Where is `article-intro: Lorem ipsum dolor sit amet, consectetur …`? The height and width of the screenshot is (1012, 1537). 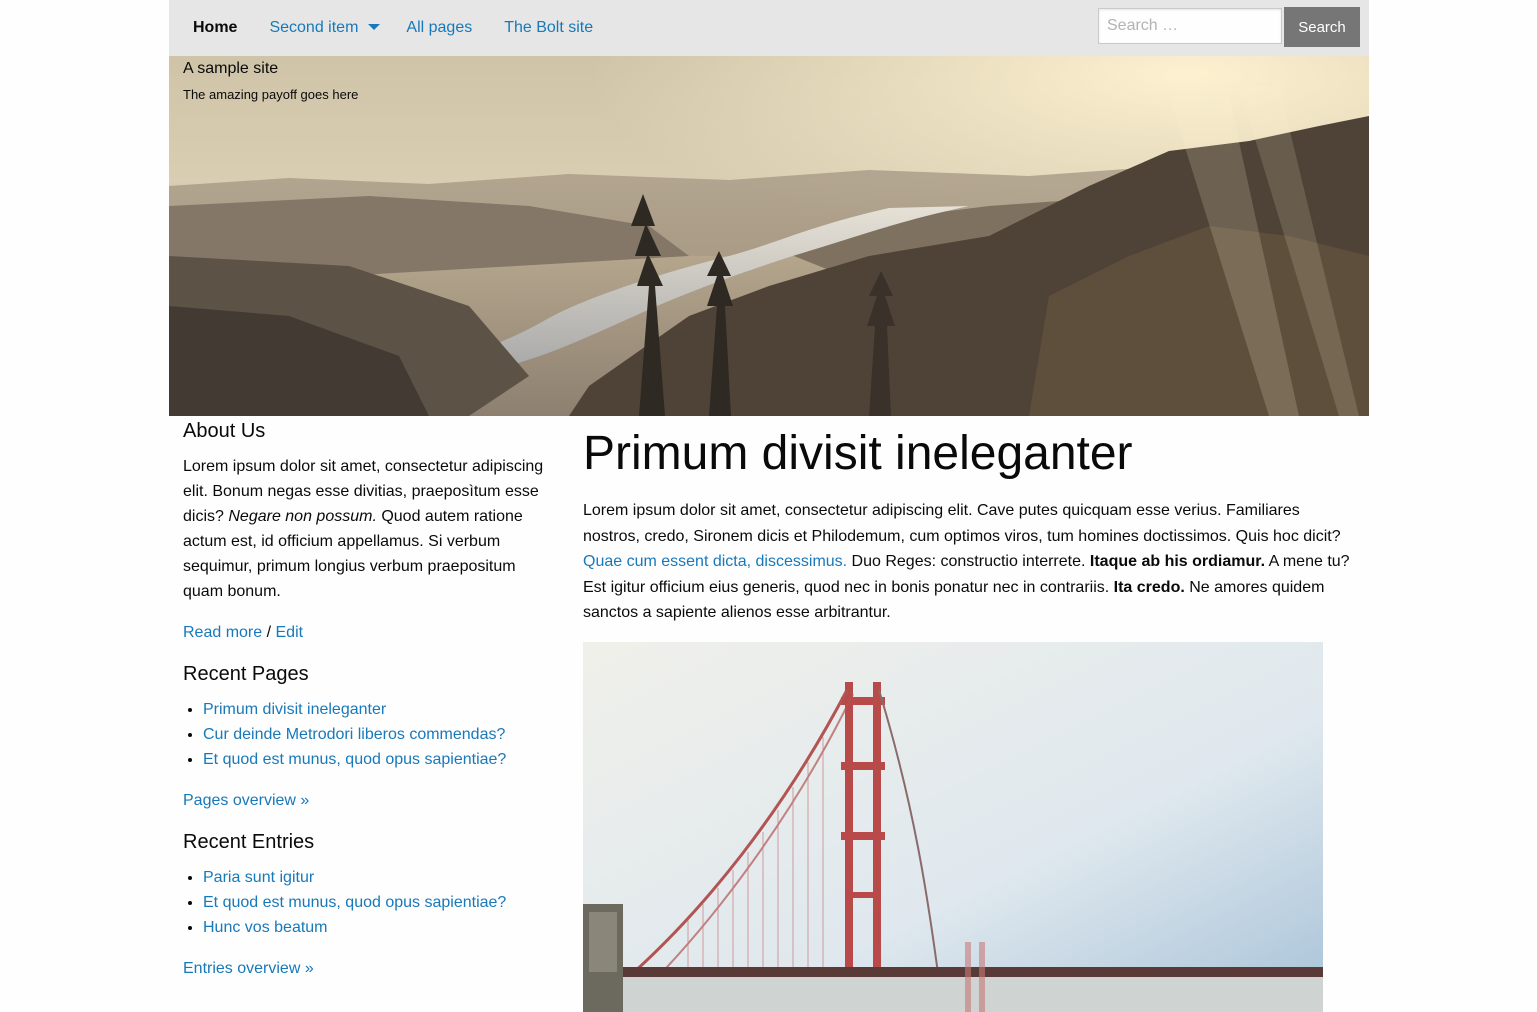
article-intro: Lorem ipsum dolor sit amet, consectetur … is located at coordinates (968, 562).